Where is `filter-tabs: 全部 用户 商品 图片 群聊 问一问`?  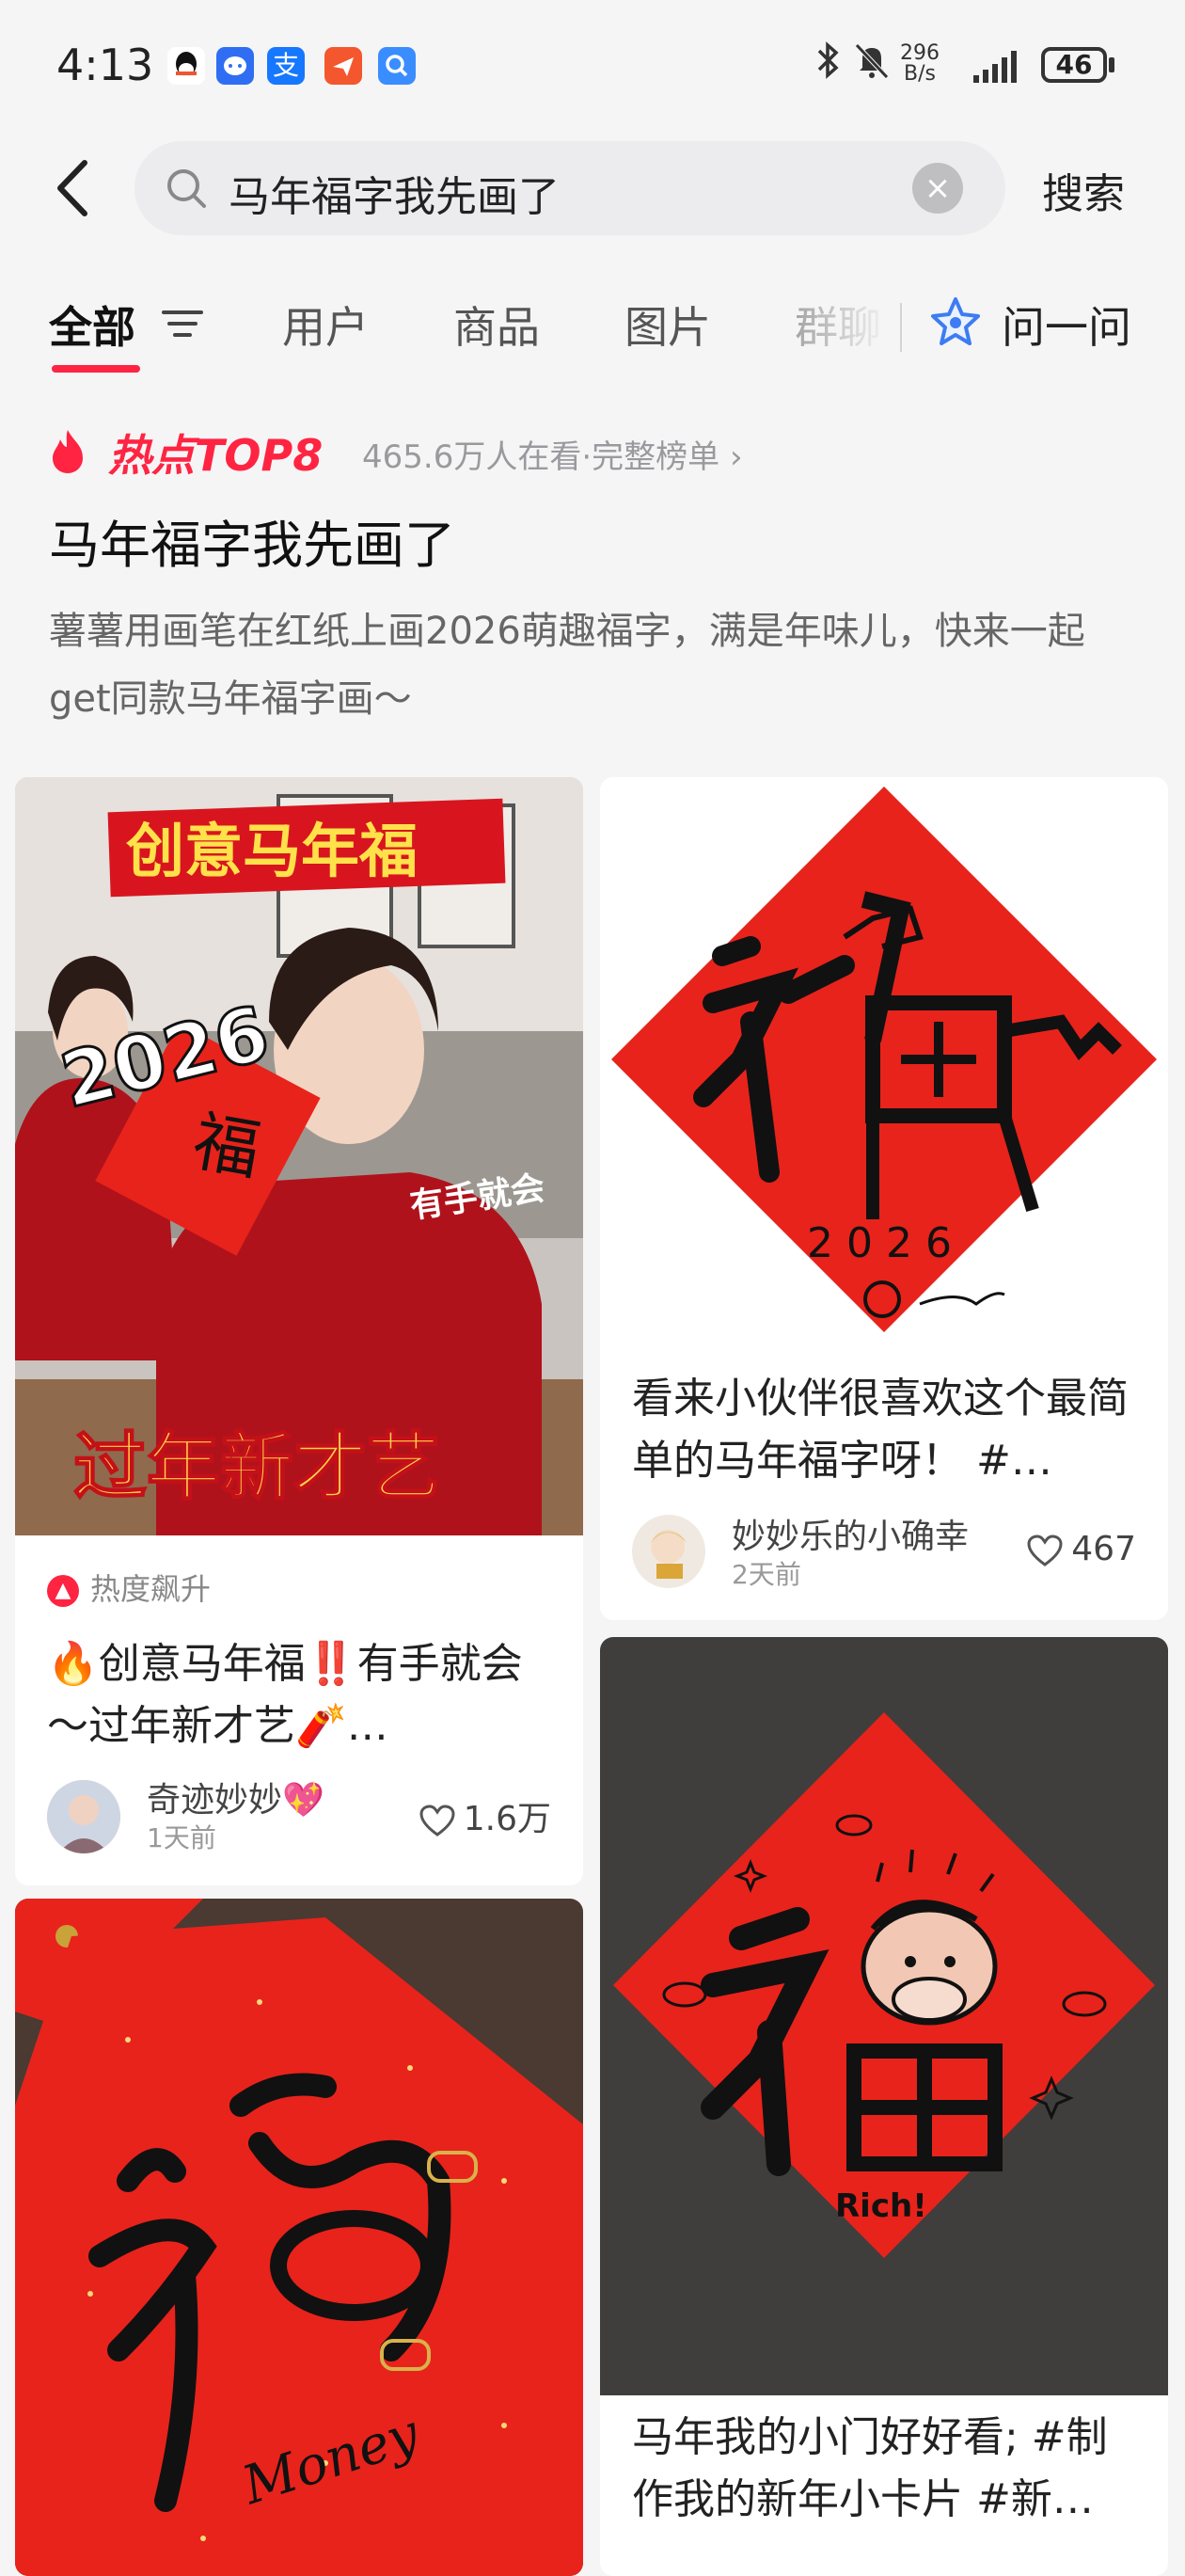
filter-tabs: 全部 用户 商品 图片 群聊 问一问 is located at coordinates (592, 329).